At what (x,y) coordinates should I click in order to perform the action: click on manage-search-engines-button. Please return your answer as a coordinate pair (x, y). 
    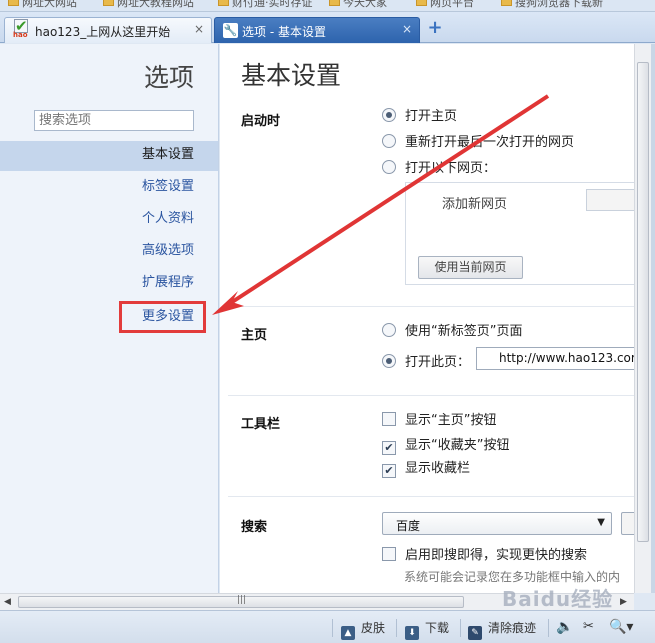
    Looking at the image, I should click on (627, 523).